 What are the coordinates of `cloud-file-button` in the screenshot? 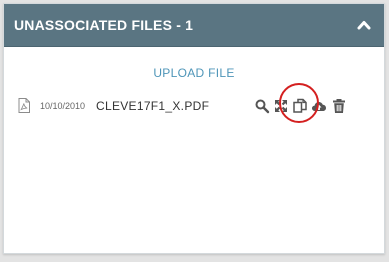 It's located at (319, 106).